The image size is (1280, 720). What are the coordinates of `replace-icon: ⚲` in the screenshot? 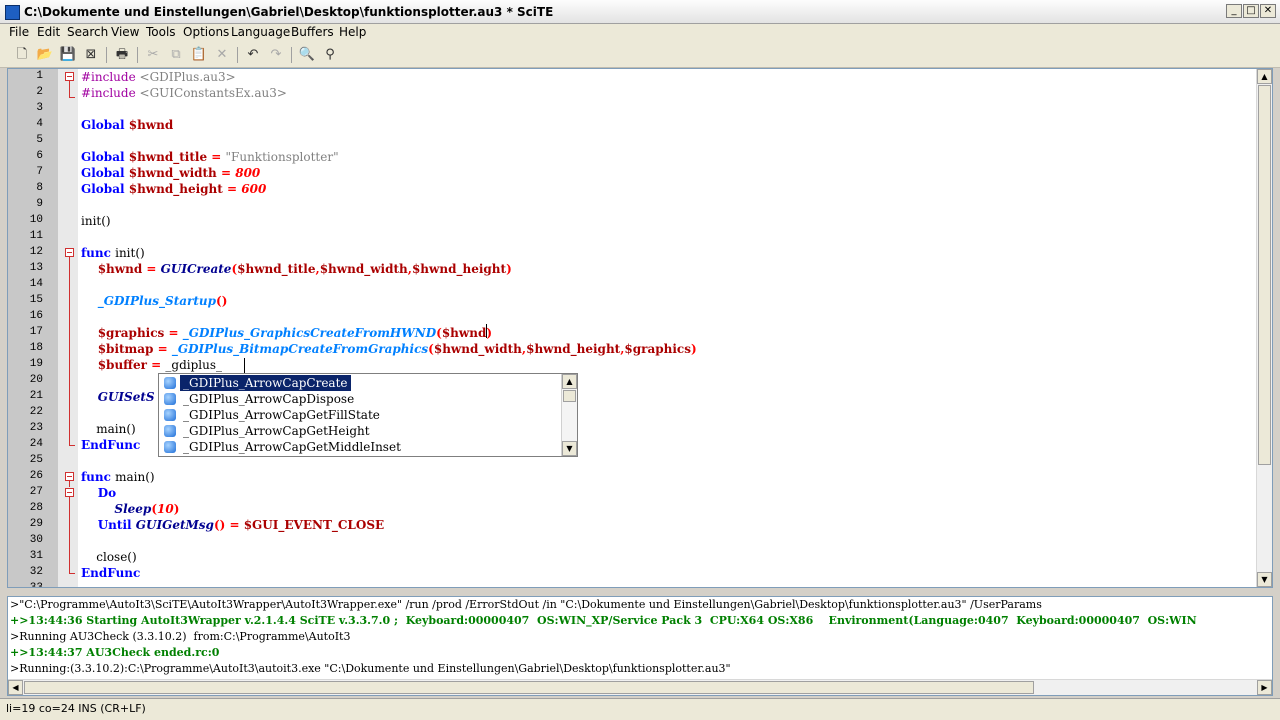 It's located at (330, 55).